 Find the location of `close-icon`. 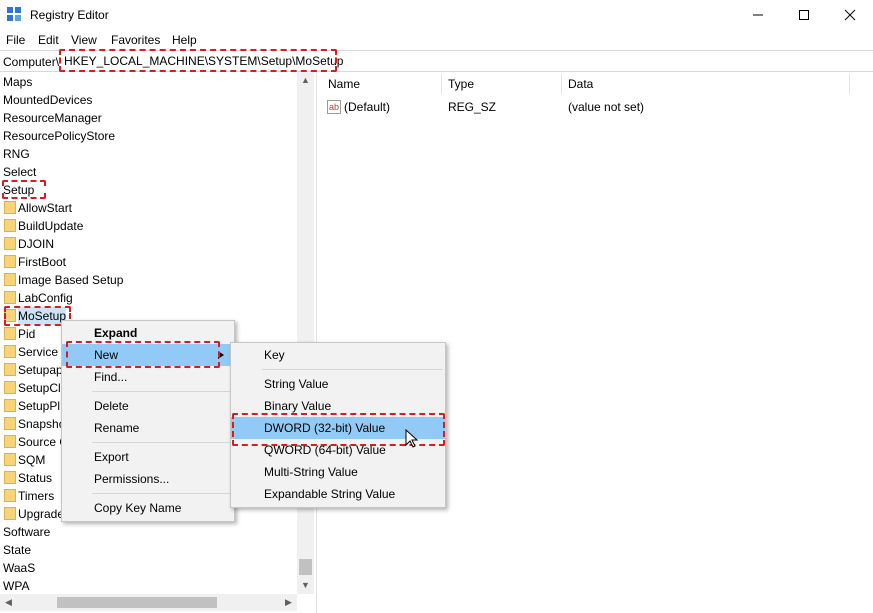

close-icon is located at coordinates (850, 15).